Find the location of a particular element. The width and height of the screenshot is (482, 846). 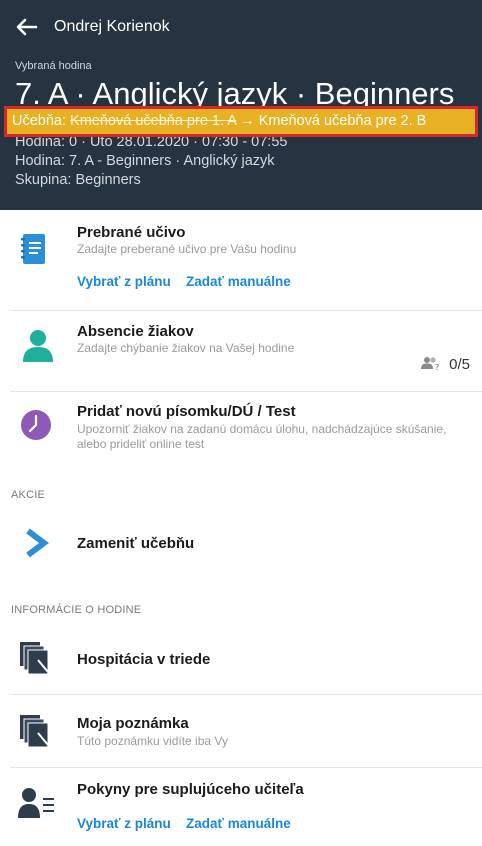

notebook-icon is located at coordinates (34, 251).